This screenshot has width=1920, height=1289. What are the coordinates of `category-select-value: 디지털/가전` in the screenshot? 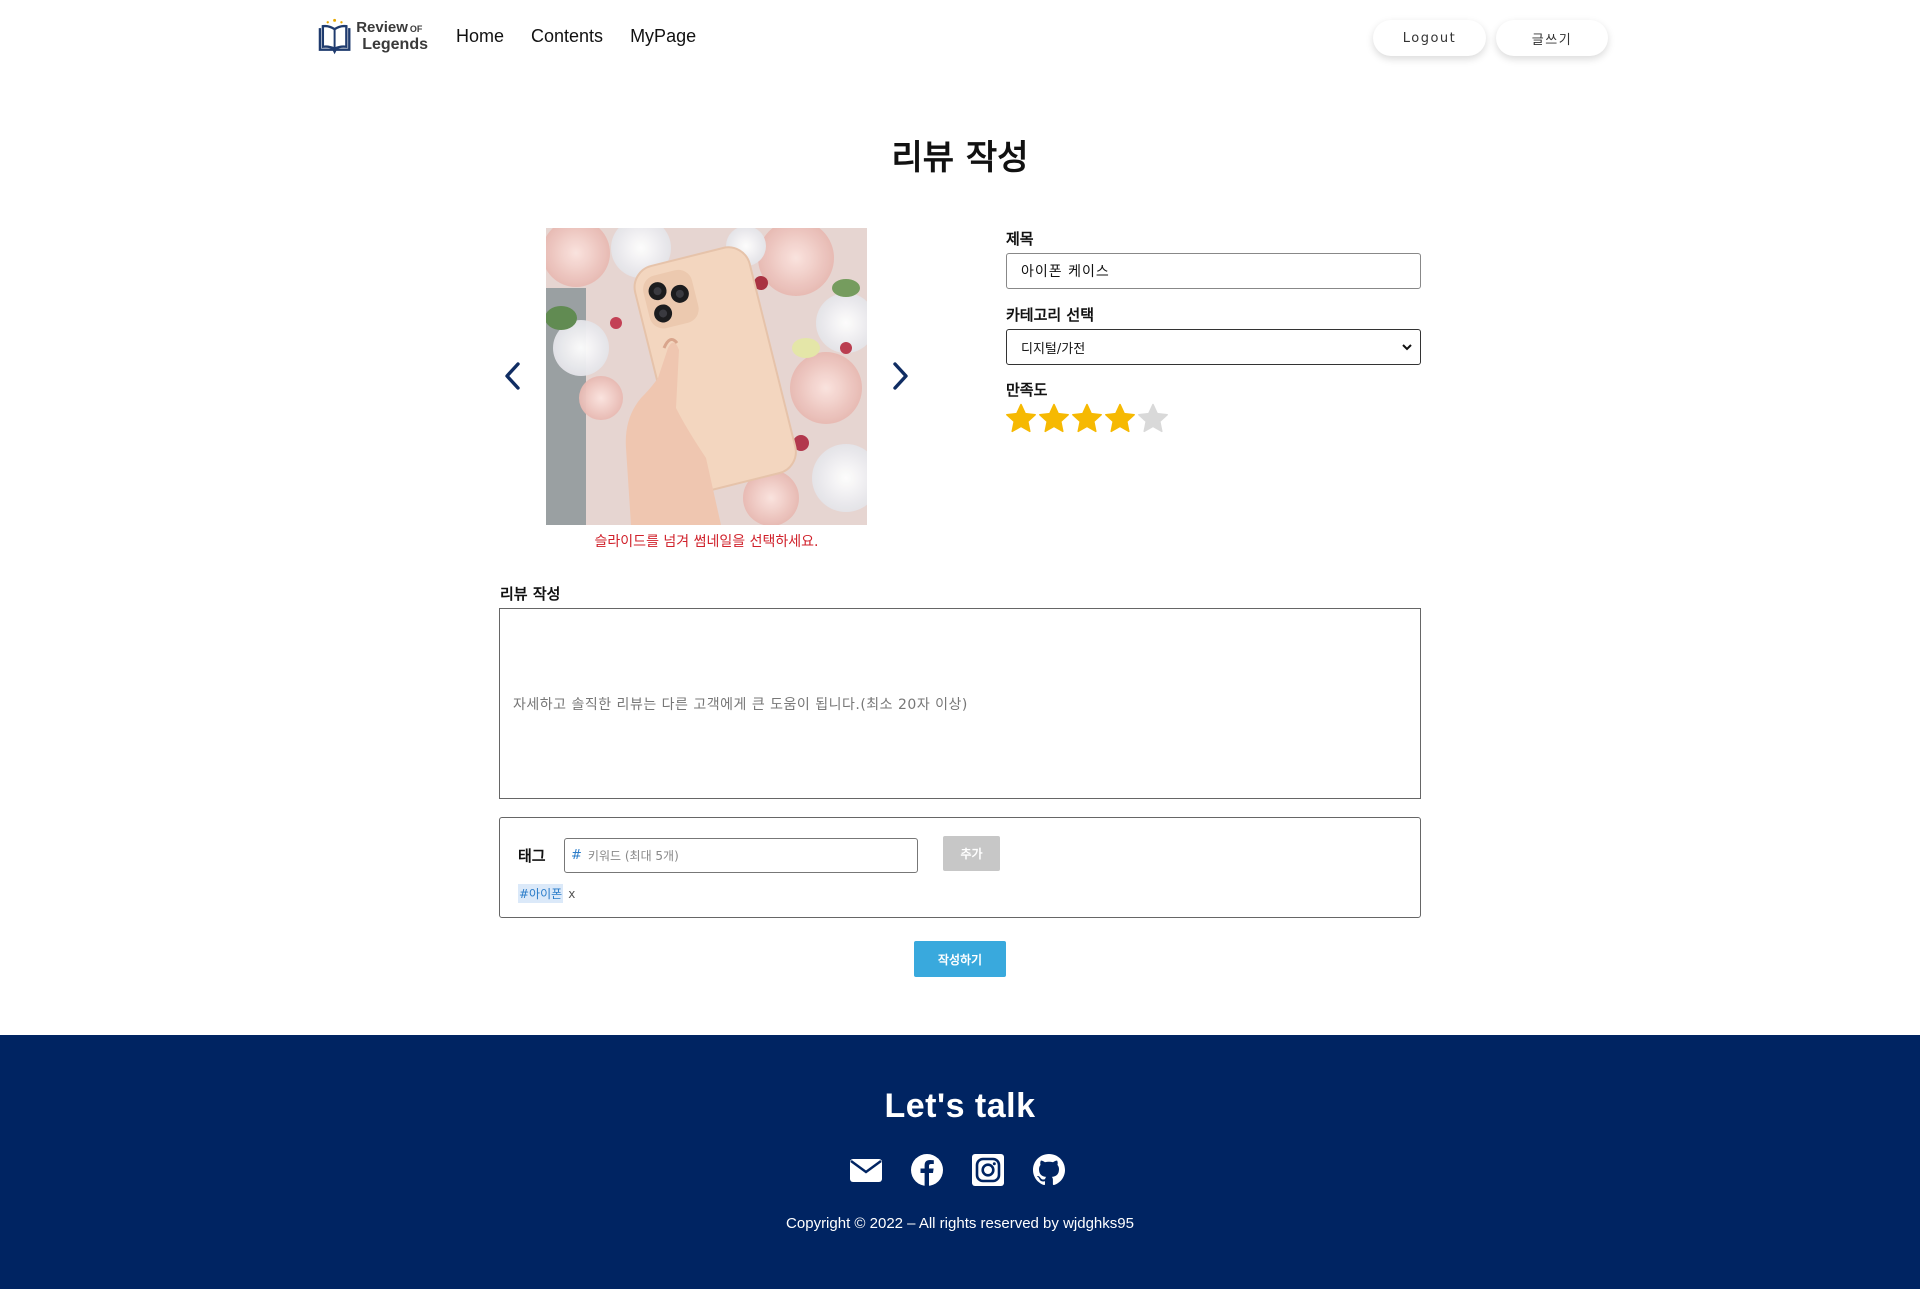 It's located at (1053, 349).